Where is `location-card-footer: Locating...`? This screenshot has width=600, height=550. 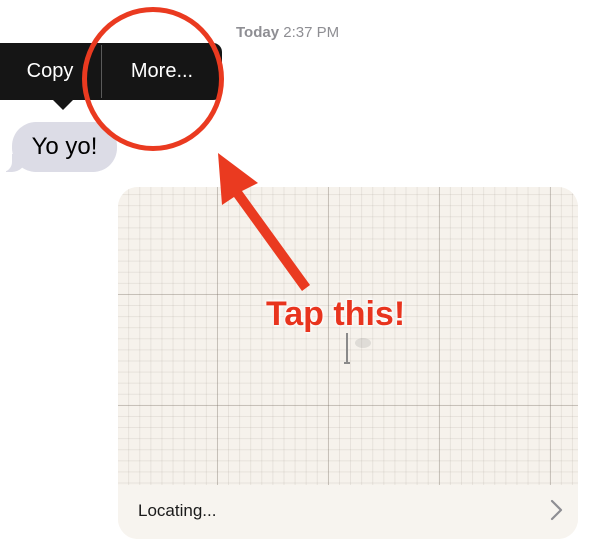
location-card-footer: Locating... is located at coordinates (348, 512).